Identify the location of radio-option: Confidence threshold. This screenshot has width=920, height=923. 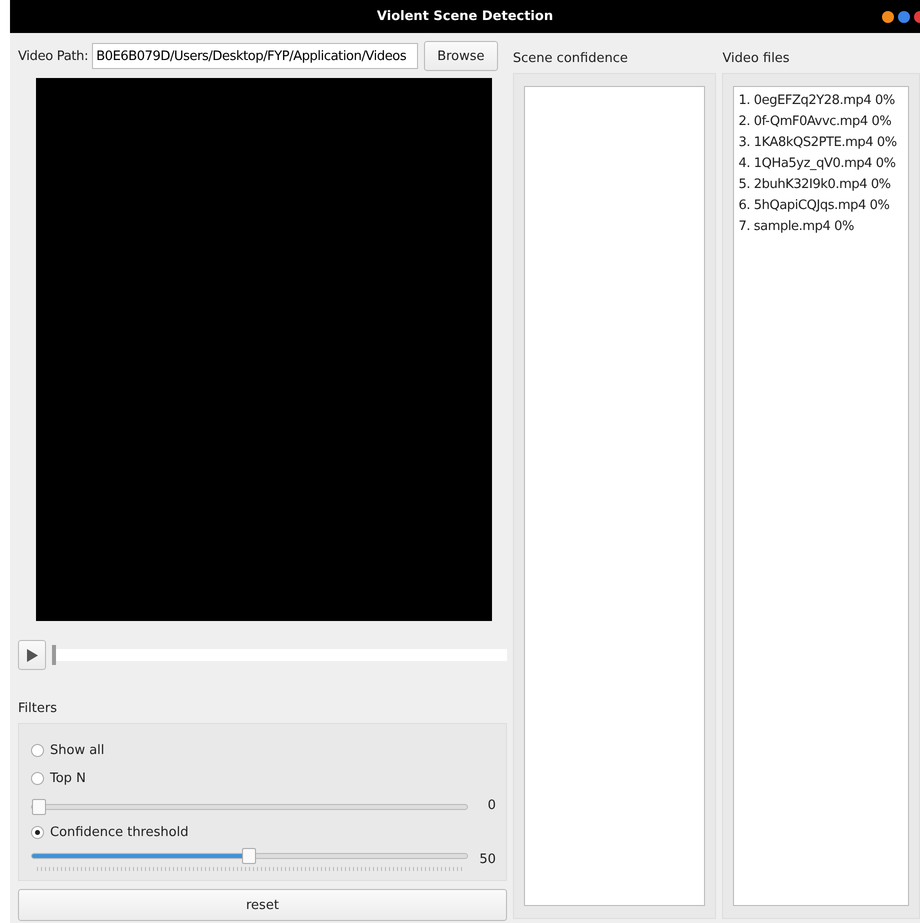
(263, 832).